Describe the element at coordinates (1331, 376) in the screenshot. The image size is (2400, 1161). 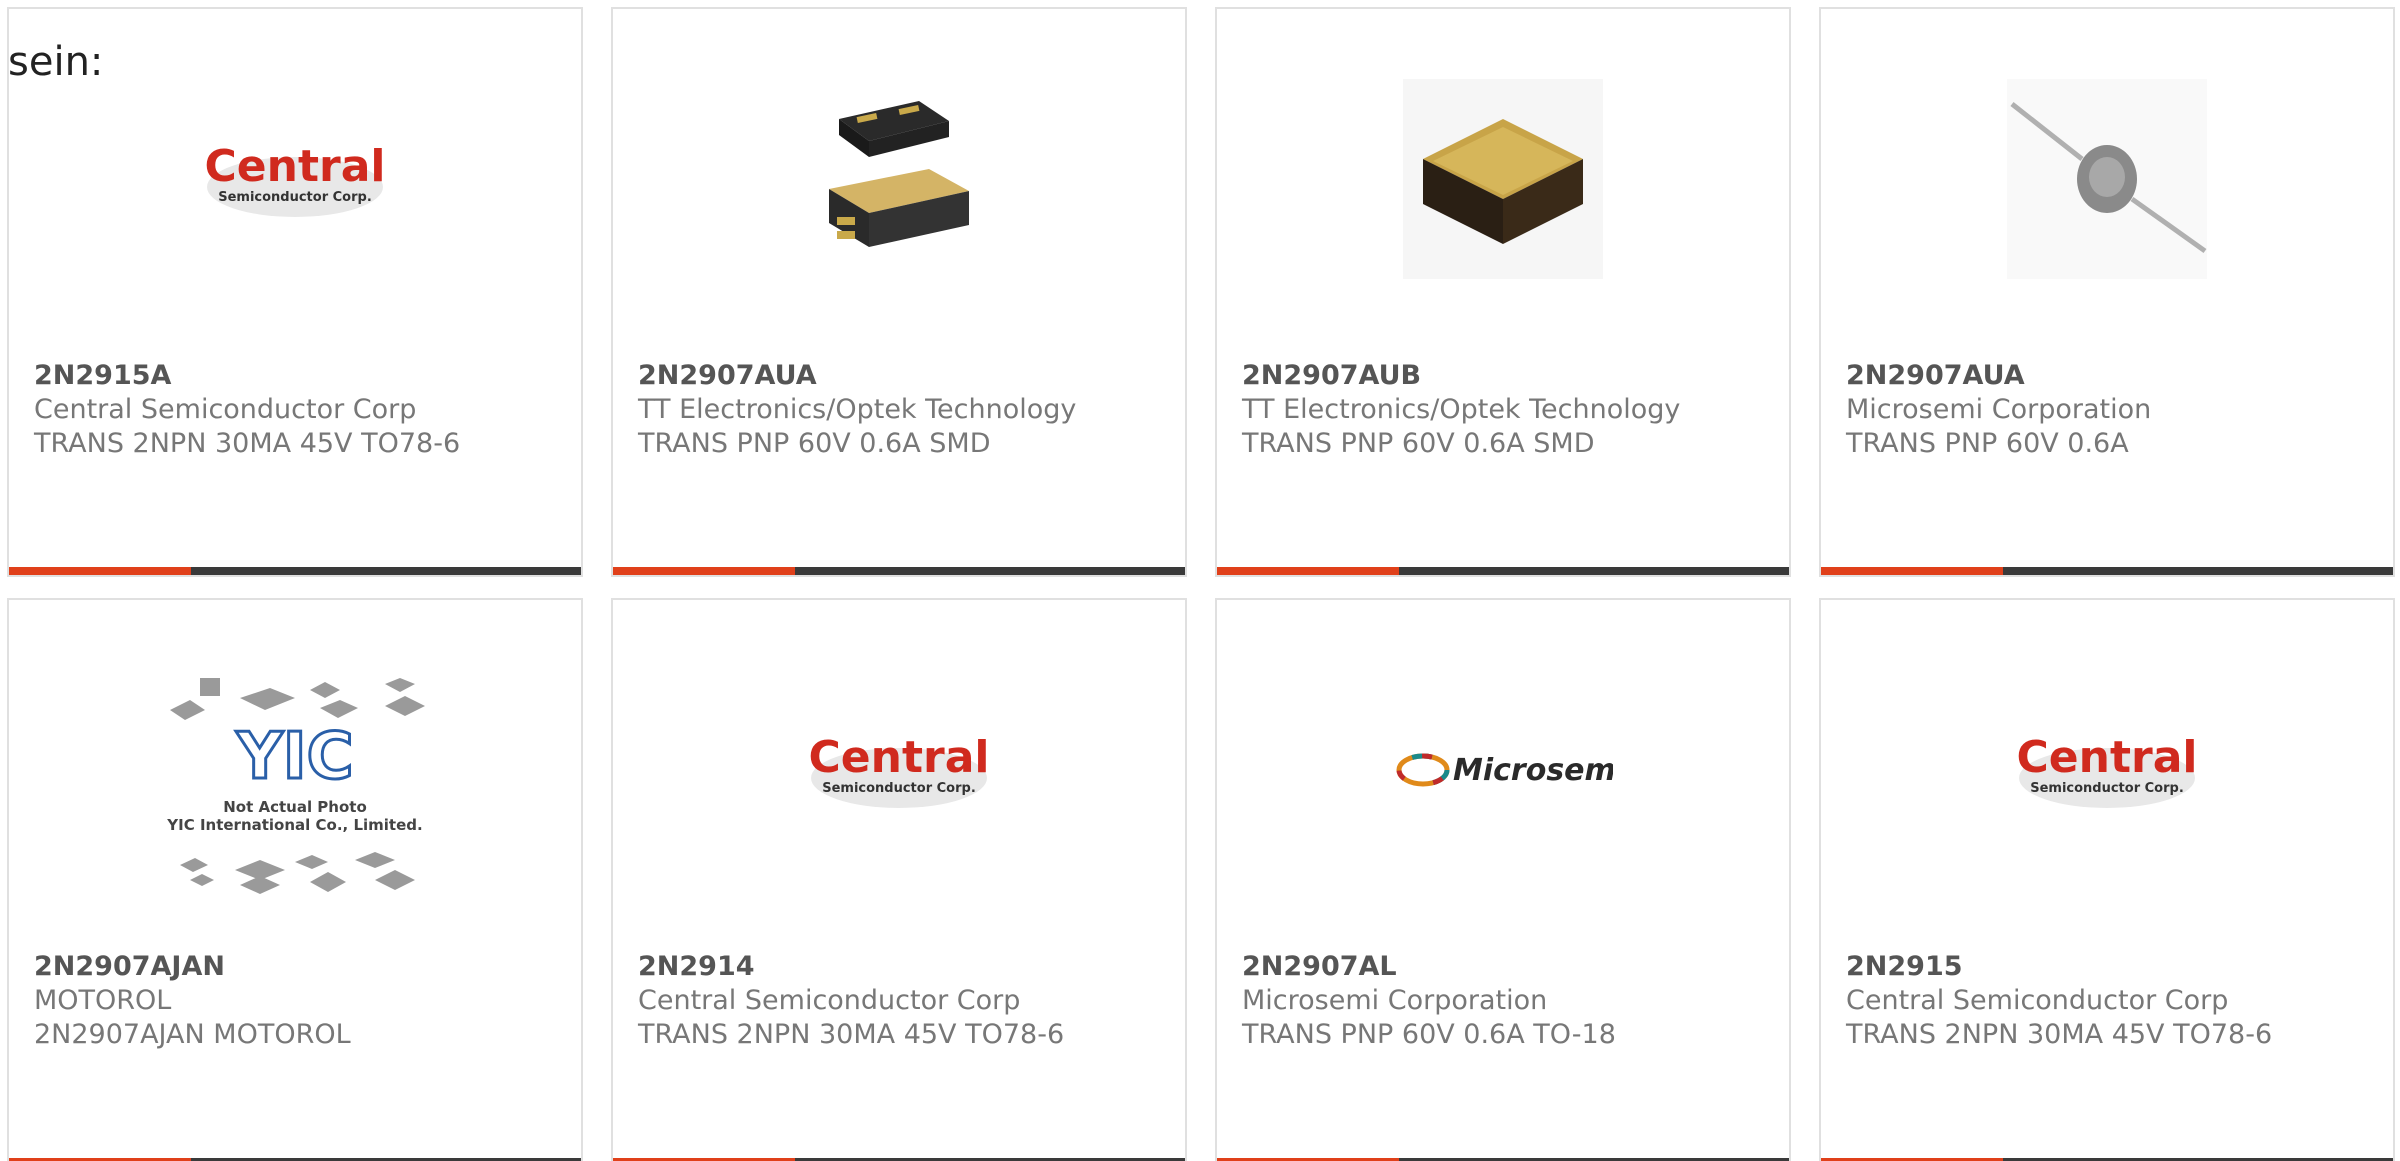
I see `part-number: 2N2907AUB` at that location.